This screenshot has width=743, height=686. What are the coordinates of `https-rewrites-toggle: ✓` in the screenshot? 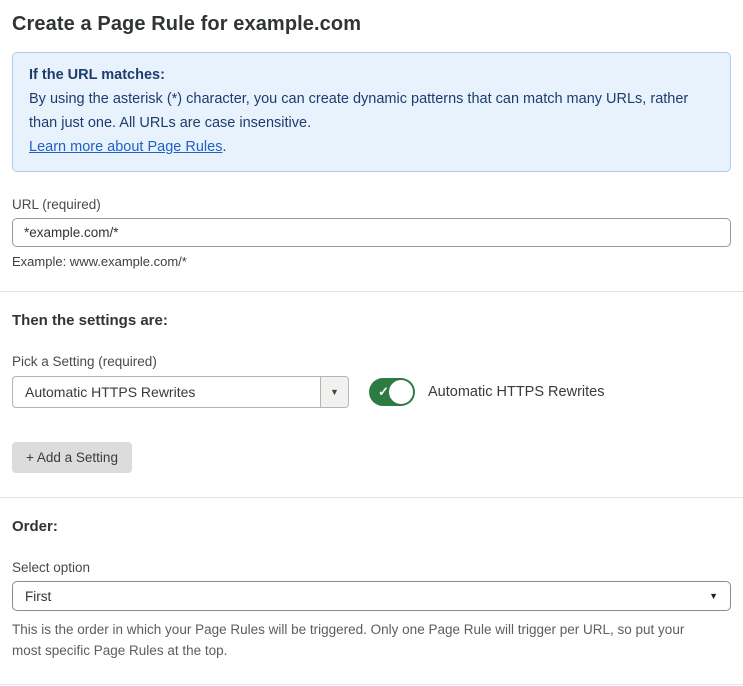 It's located at (392, 392).